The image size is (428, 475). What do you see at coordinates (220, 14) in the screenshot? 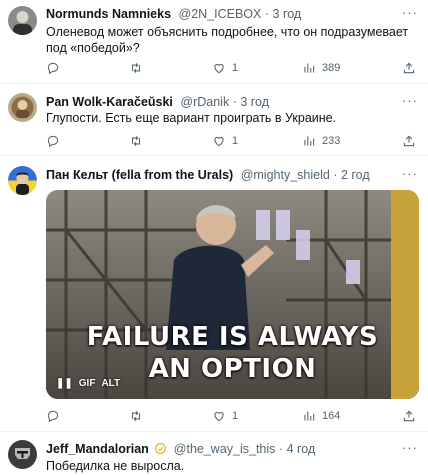
I see `author-handle: @2N_ICEBOX` at bounding box center [220, 14].